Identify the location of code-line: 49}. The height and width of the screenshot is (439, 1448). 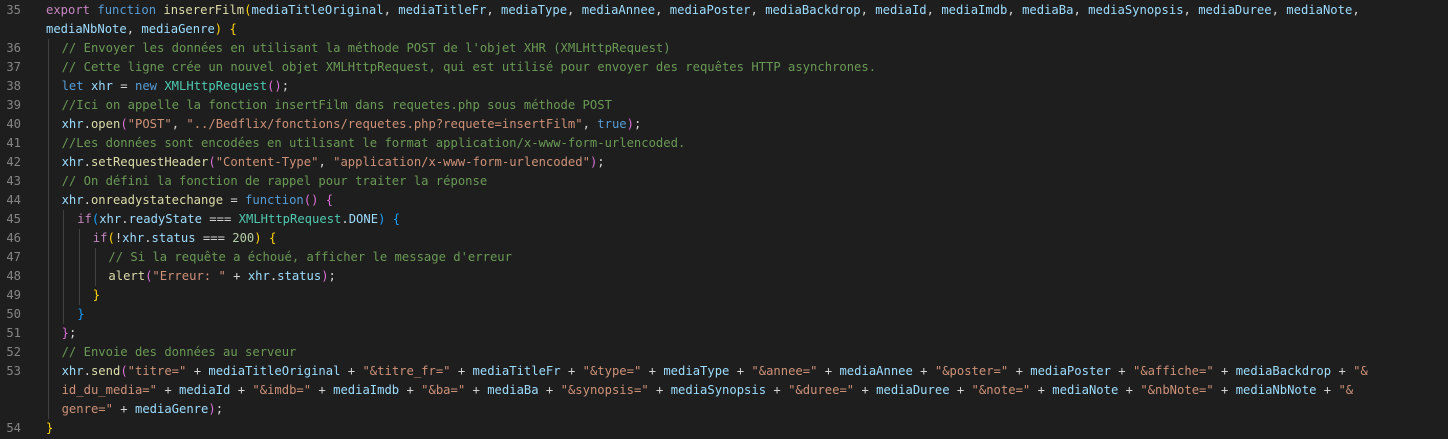
(724, 295).